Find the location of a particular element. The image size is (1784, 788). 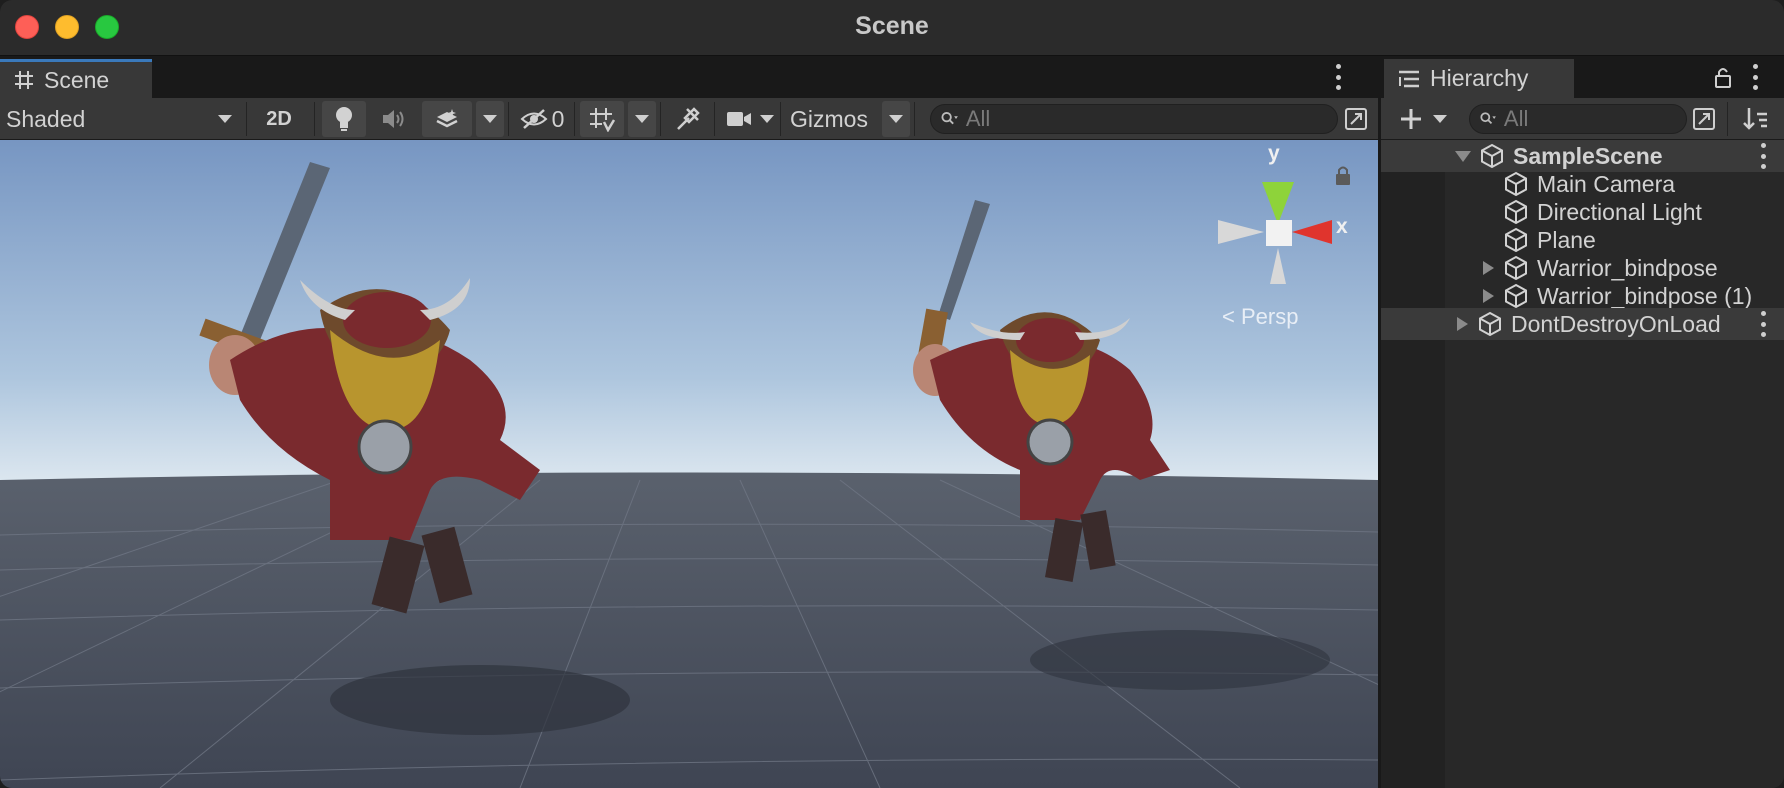

hierarchy-search-field is located at coordinates (1578, 119).